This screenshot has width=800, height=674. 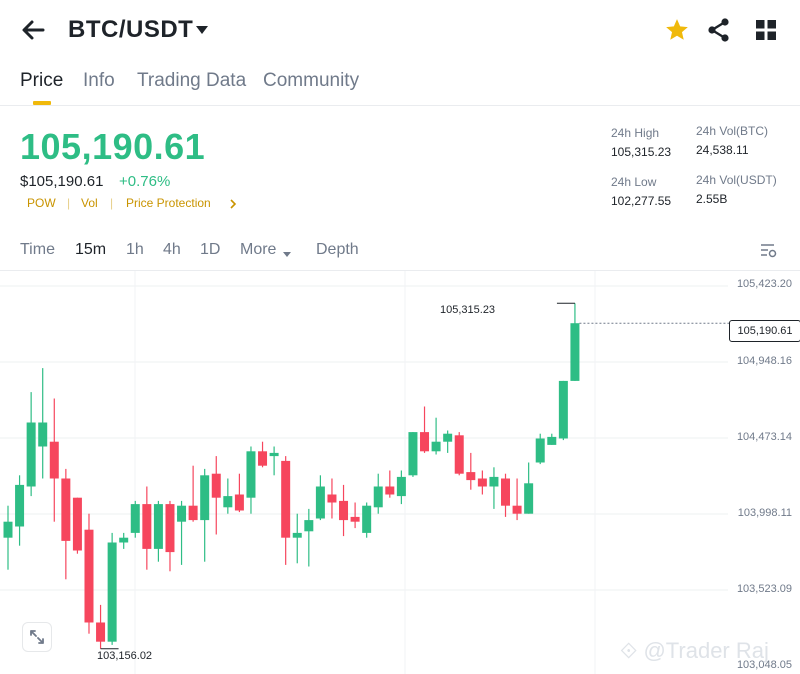 I want to click on high-marker-label: 105,315.23, so click(x=468, y=310).